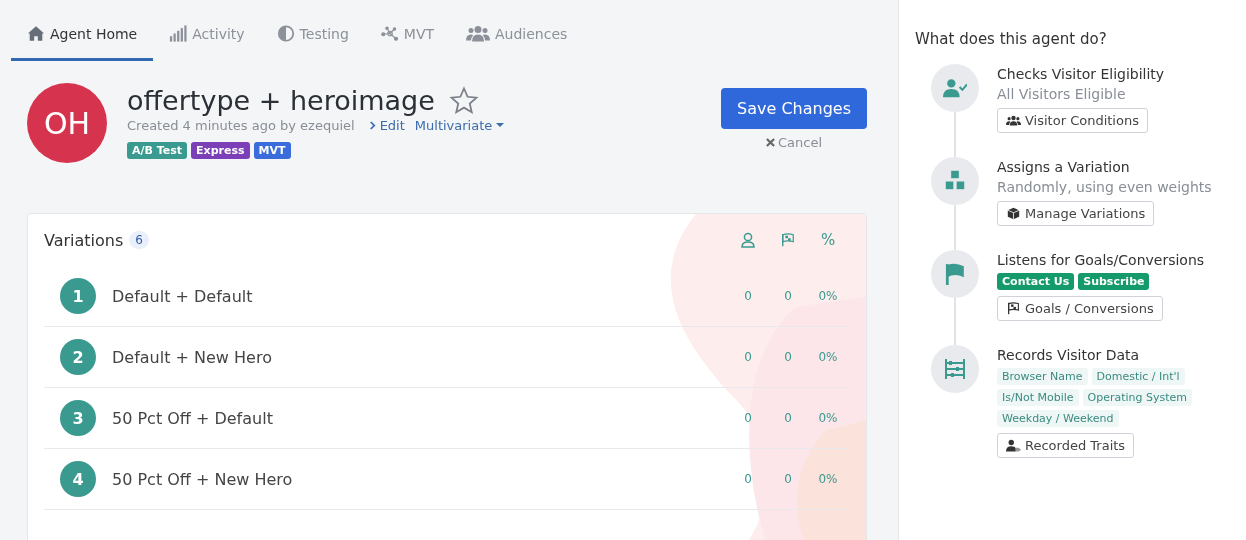 The height and width of the screenshot is (540, 1246). Describe the element at coordinates (500, 125) in the screenshot. I see `caret-icon` at that location.